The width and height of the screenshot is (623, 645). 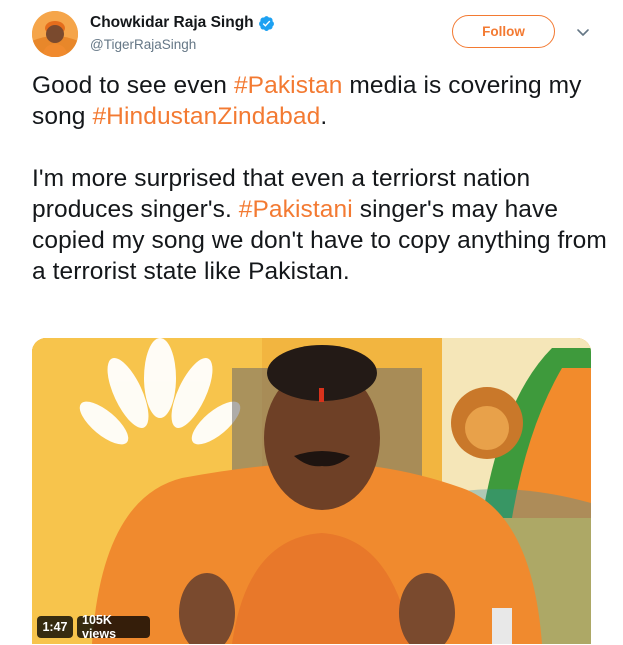 What do you see at coordinates (113, 627) in the screenshot?
I see `video-views-badge: 105K views` at bounding box center [113, 627].